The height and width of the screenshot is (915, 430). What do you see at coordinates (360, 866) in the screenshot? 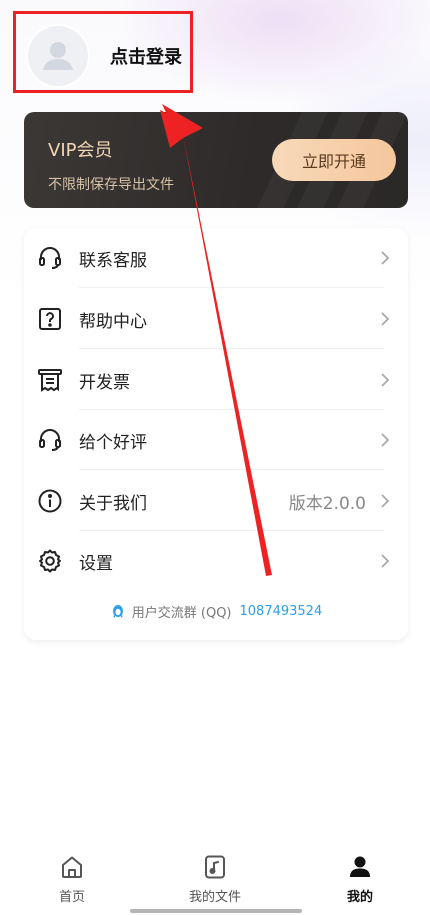
I see `user-icon` at bounding box center [360, 866].